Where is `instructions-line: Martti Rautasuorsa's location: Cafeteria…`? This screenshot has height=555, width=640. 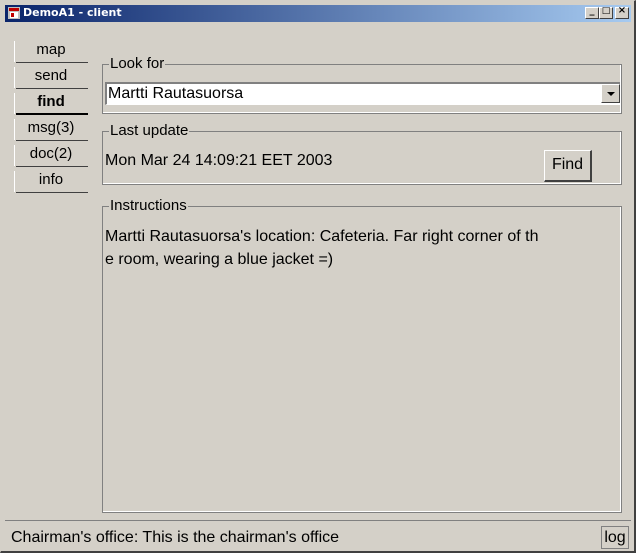 instructions-line: Martti Rautasuorsa's location: Cafeteria… is located at coordinates (322, 236).